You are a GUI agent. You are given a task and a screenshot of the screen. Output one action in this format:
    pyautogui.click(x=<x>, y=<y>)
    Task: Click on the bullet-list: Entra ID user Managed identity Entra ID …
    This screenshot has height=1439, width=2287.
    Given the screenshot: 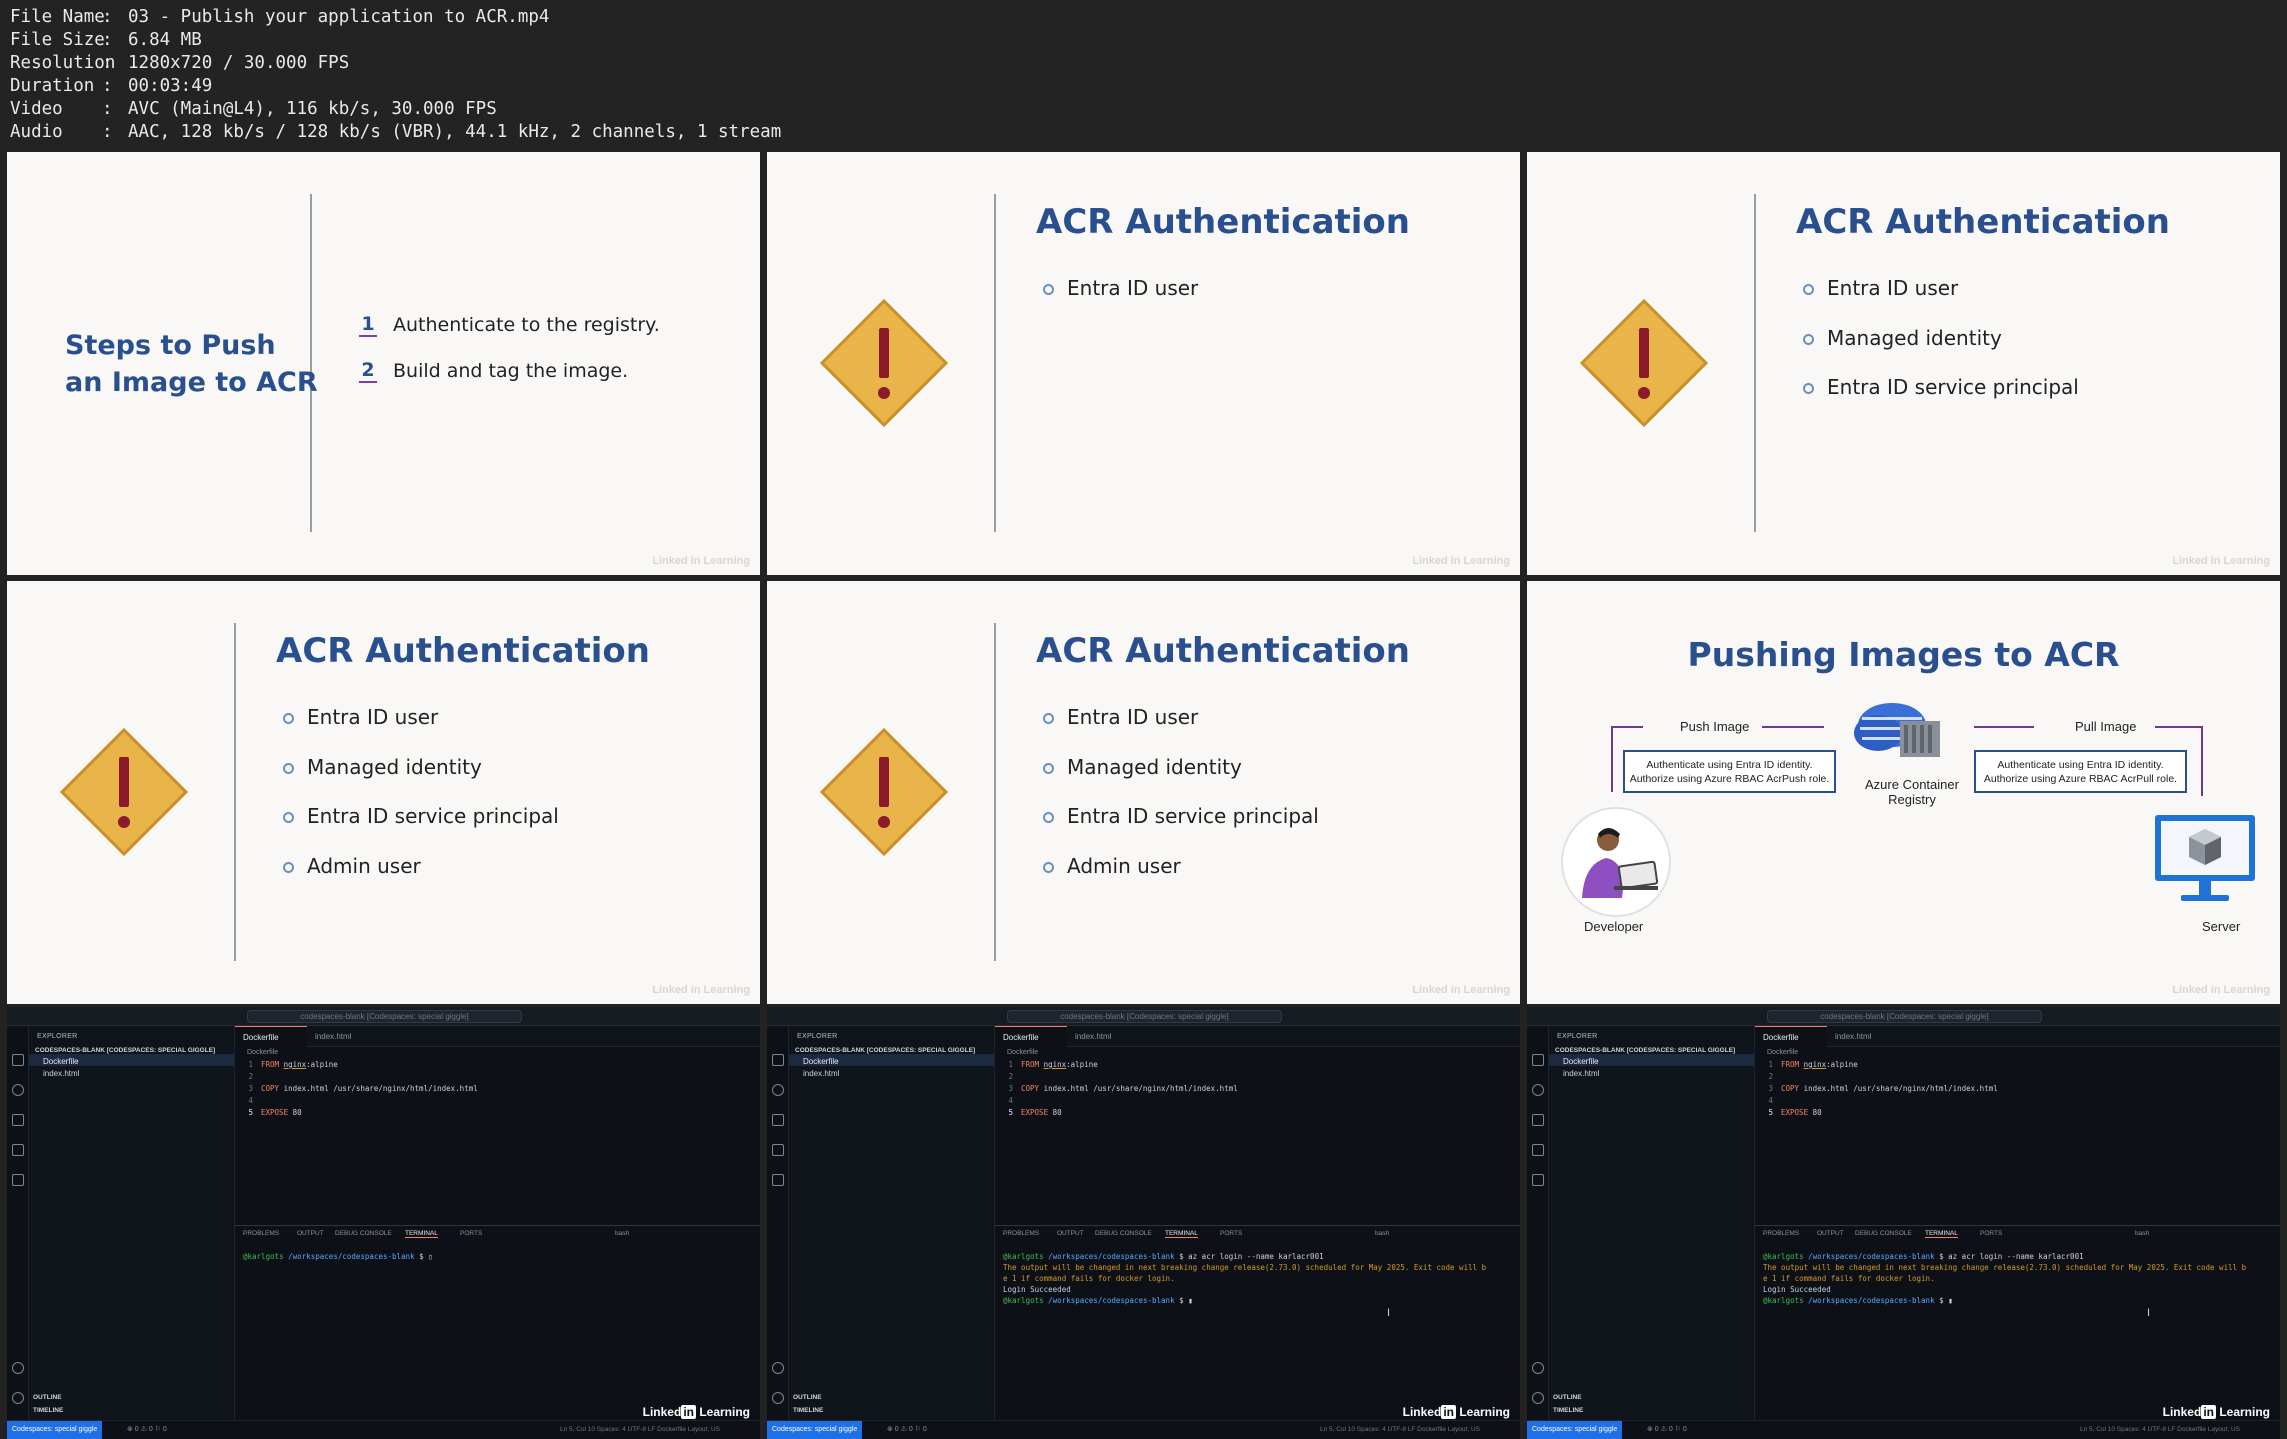 What is the action you would take?
    pyautogui.click(x=421, y=804)
    